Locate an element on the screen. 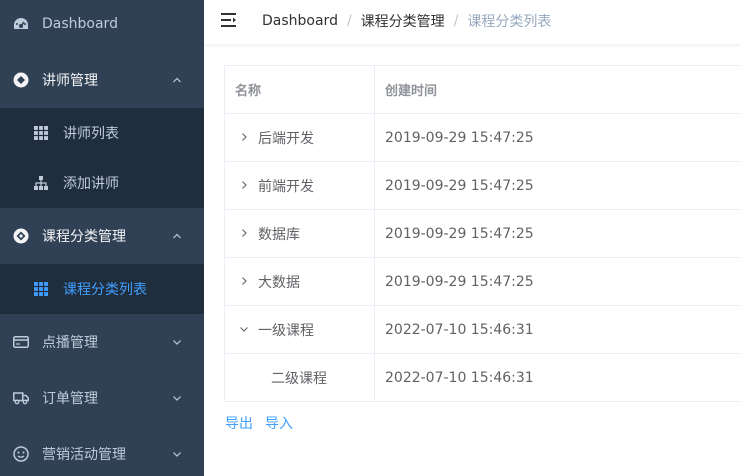  category-name: 前端开发 is located at coordinates (286, 186).